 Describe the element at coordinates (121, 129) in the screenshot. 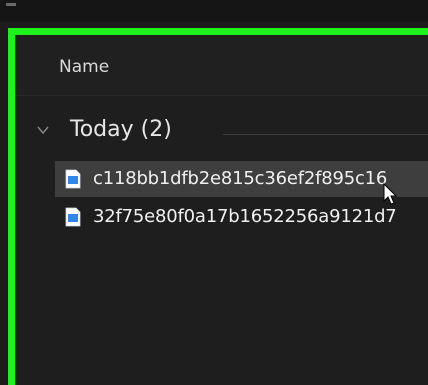

I see `group-label: Today (2)` at that location.